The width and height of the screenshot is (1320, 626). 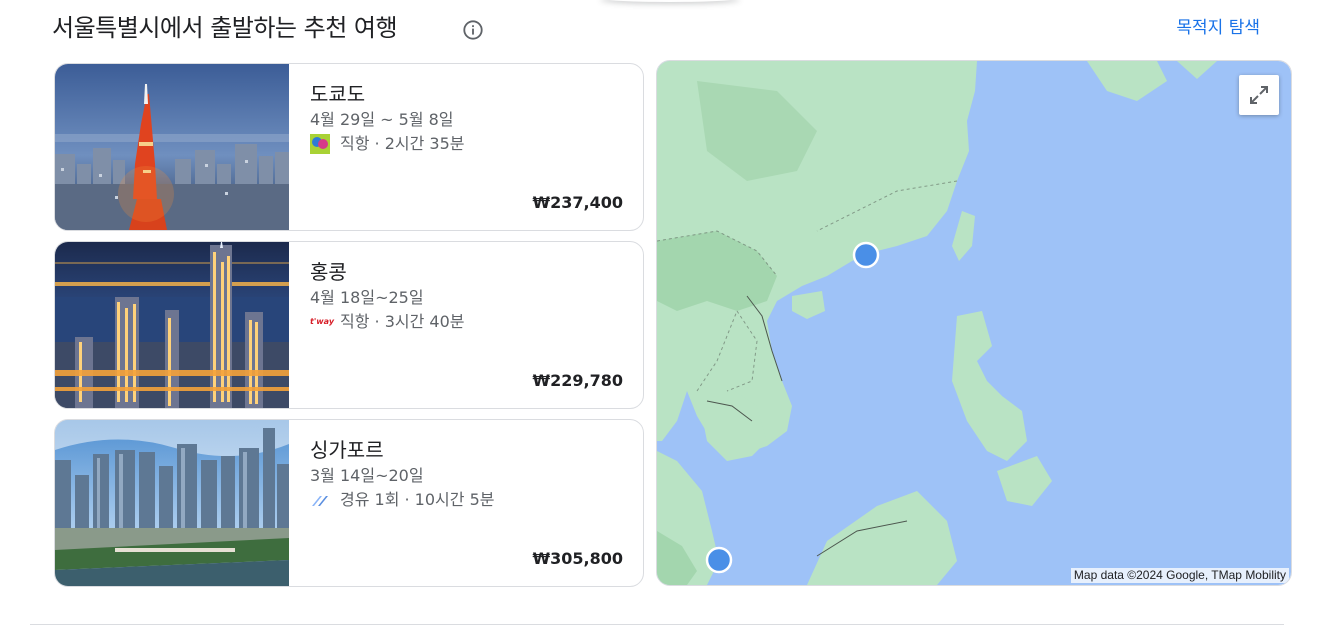 What do you see at coordinates (367, 475) in the screenshot?
I see `destination-dates: 3월 14일~20일` at bounding box center [367, 475].